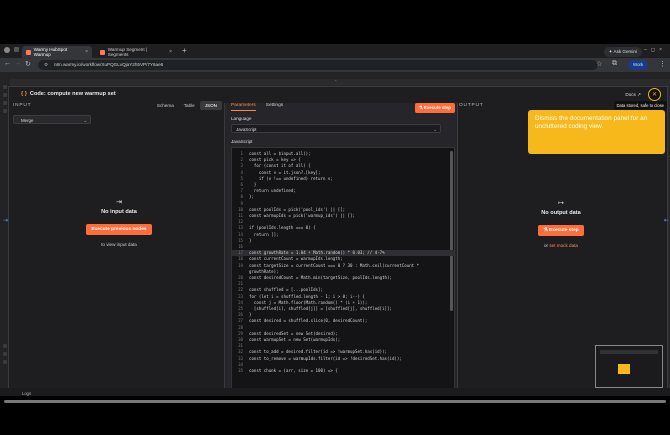 This screenshot has width=670, height=435. What do you see at coordinates (335, 75) in the screenshot?
I see `app-top-bar` at bounding box center [335, 75].